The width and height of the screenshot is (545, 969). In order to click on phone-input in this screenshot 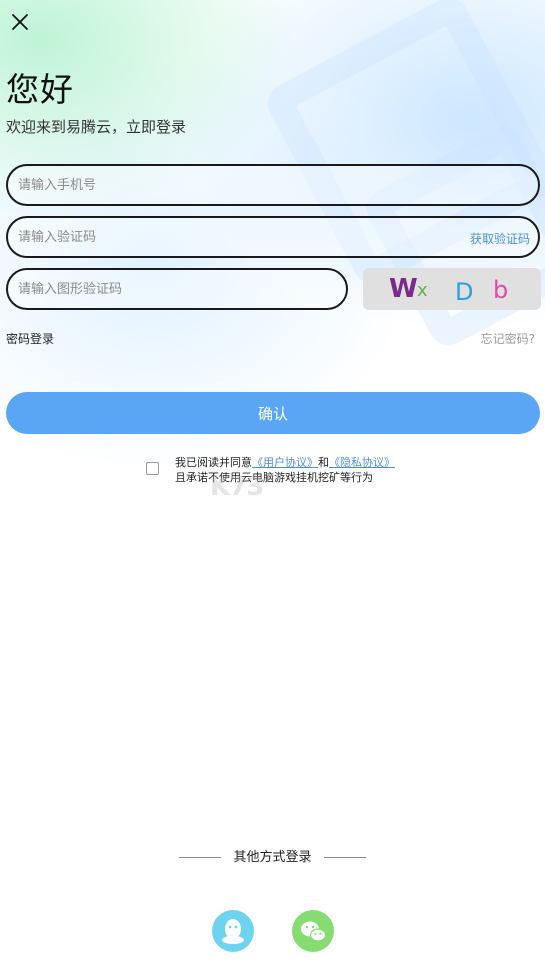, I will do `click(203, 185)`.